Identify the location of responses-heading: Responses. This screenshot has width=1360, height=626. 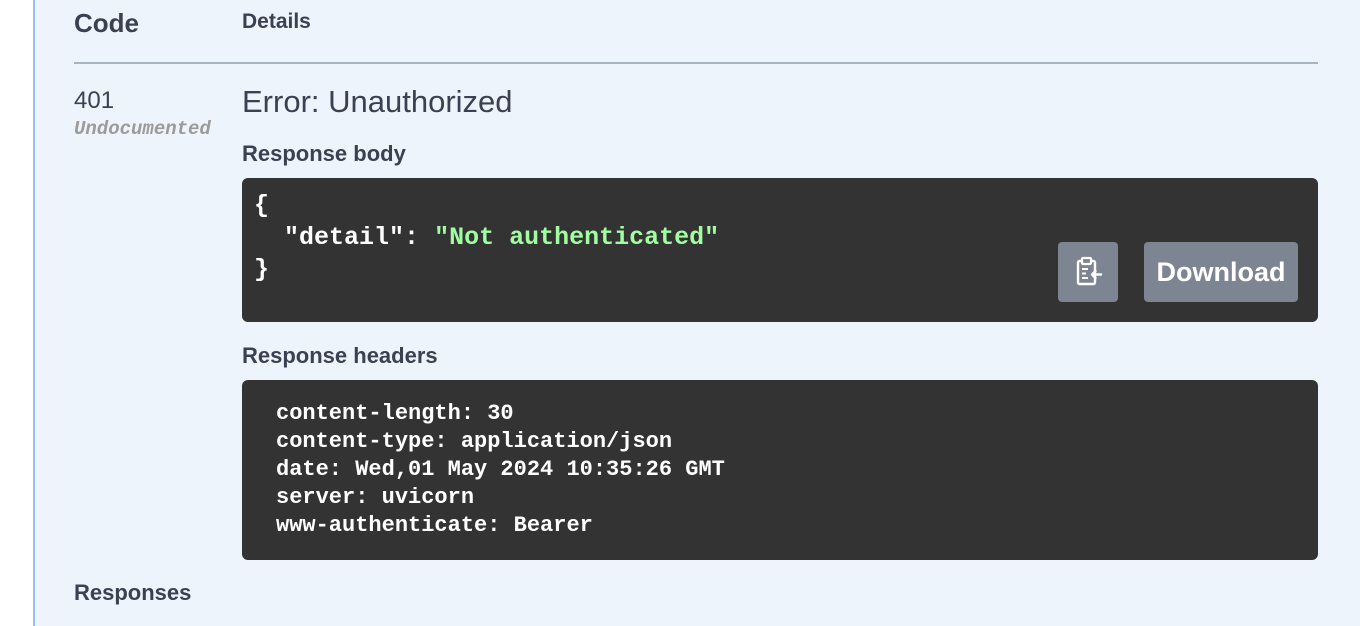
(133, 592).